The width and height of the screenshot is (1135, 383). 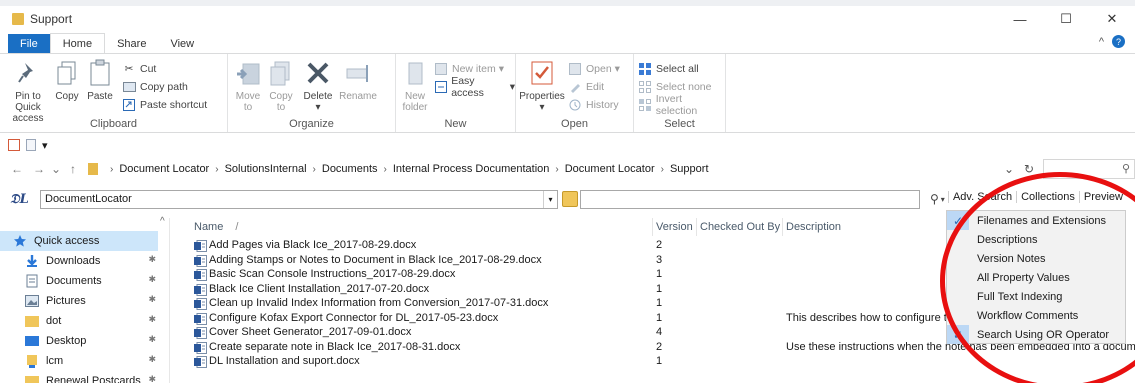 What do you see at coordinates (79, 341) in the screenshot?
I see `sidebar-item-desktop: Desktop ✱` at bounding box center [79, 341].